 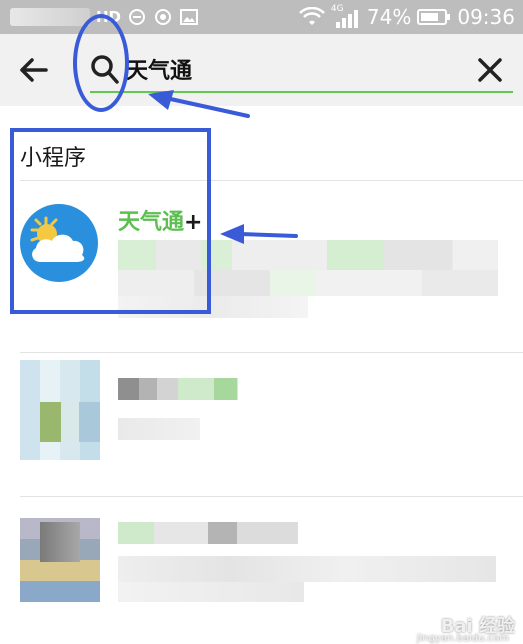 I want to click on status-left: HD, so click(x=104, y=17).